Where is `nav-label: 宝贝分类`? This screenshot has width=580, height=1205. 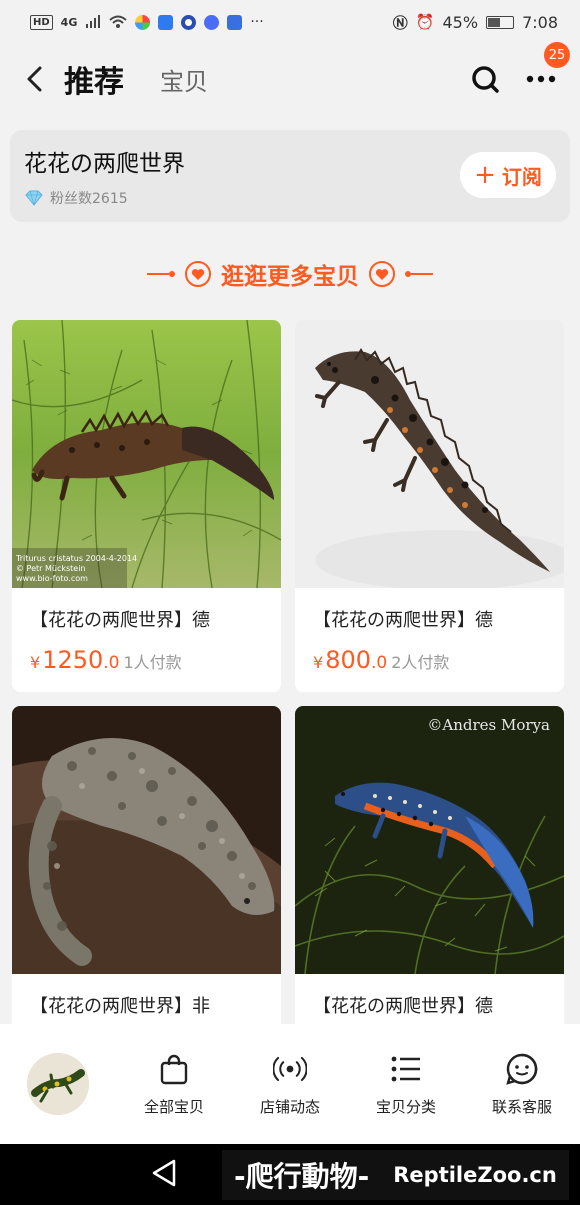 nav-label: 宝贝分类 is located at coordinates (405, 1106).